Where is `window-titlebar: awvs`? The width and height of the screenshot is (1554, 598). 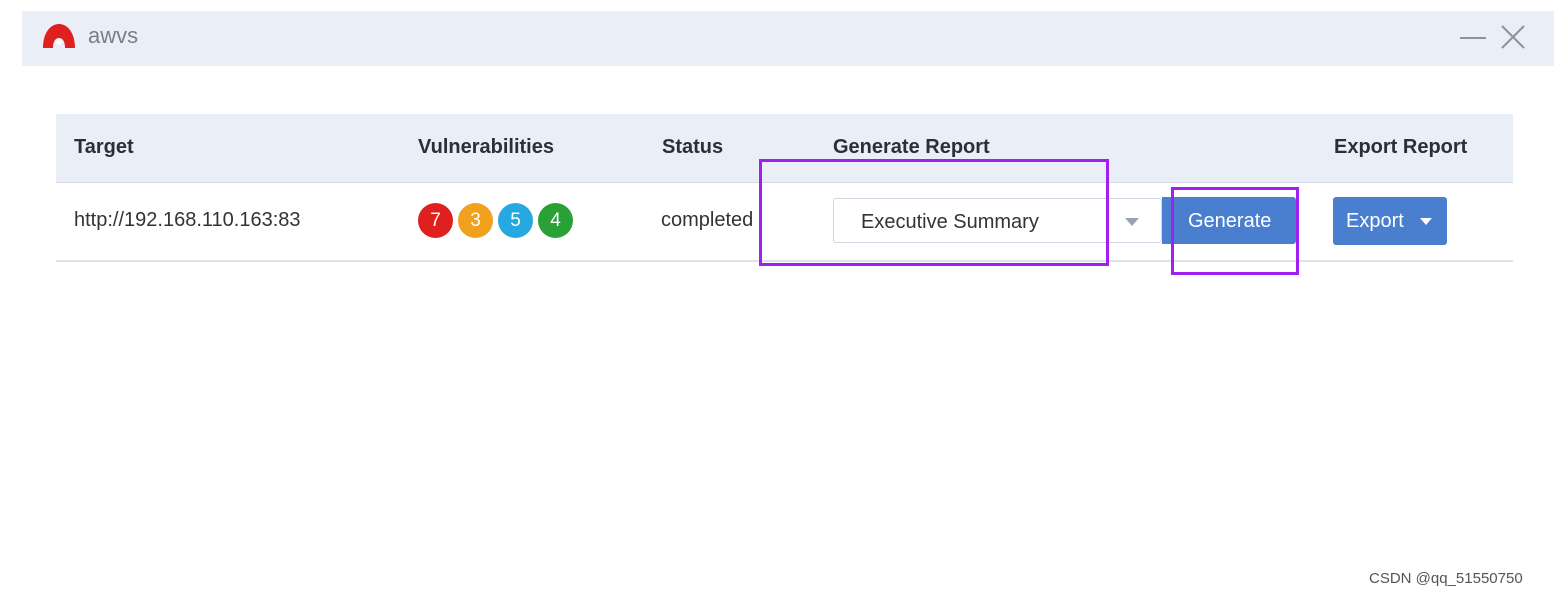
window-titlebar: awvs is located at coordinates (788, 38).